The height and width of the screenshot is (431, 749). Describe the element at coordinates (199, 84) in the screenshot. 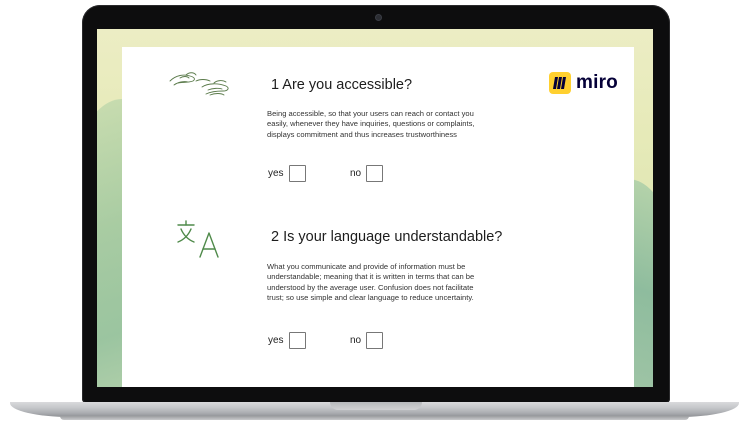

I see `hands-icon` at that location.